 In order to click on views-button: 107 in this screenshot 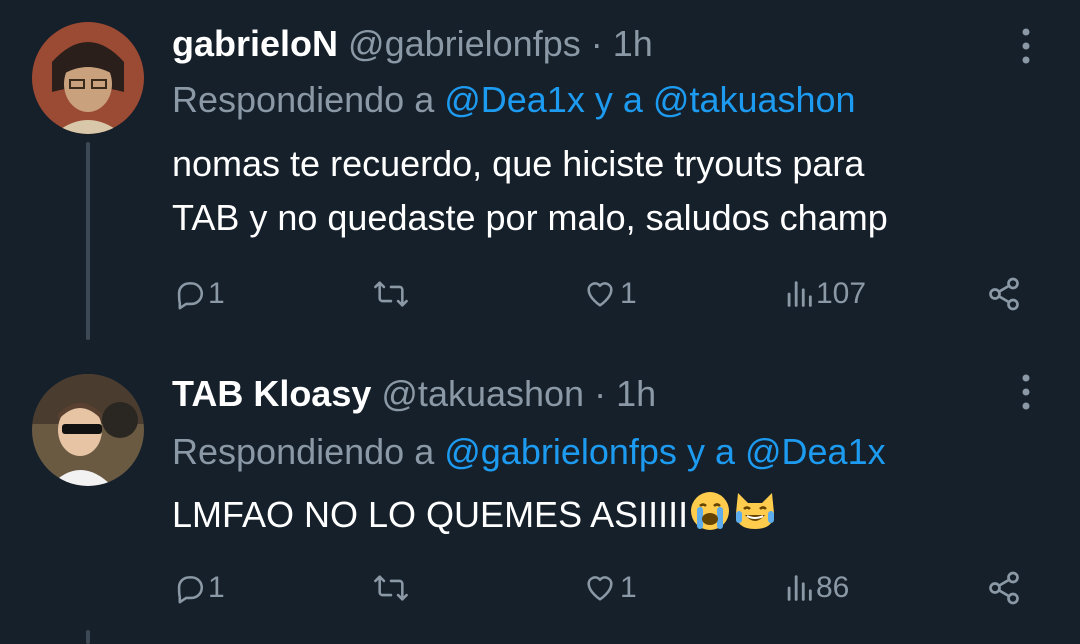, I will do `click(825, 294)`.